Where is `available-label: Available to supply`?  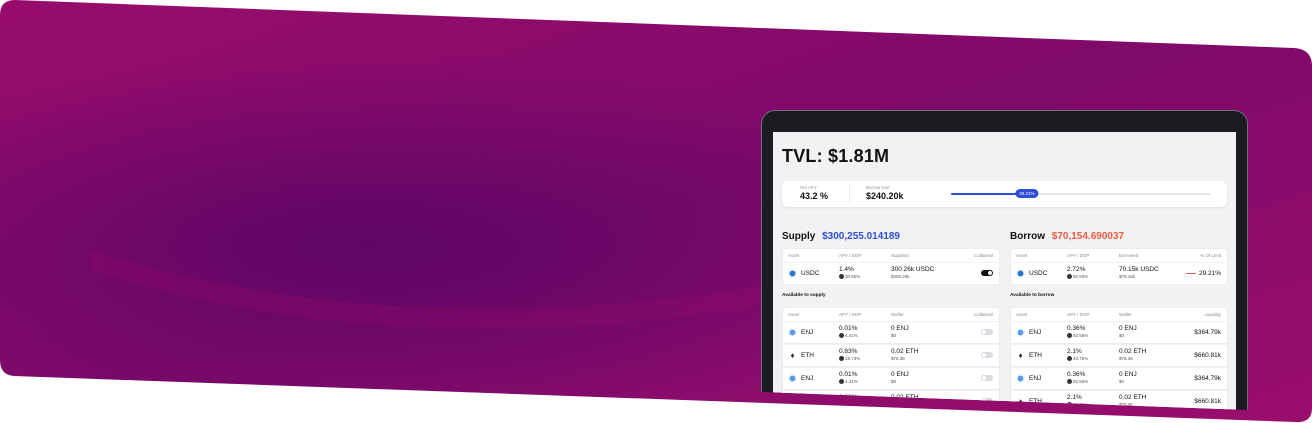
available-label: Available to supply is located at coordinates (804, 295).